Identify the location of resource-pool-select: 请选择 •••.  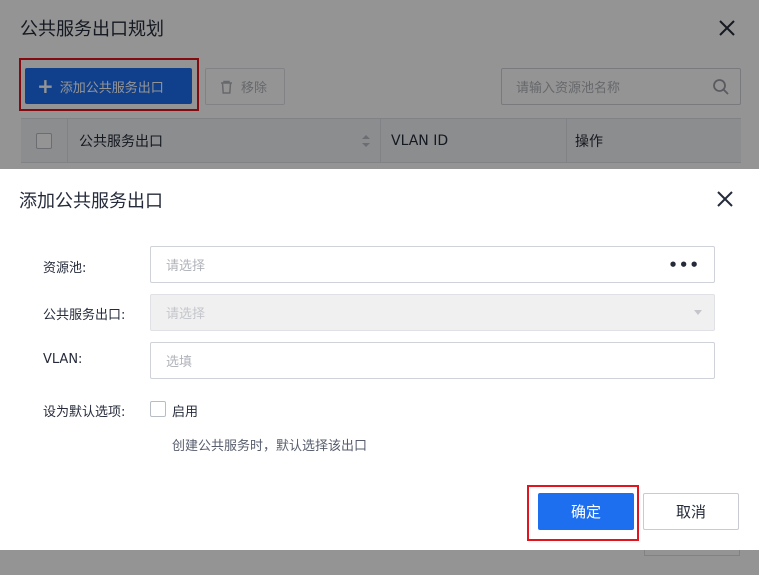
(432, 264).